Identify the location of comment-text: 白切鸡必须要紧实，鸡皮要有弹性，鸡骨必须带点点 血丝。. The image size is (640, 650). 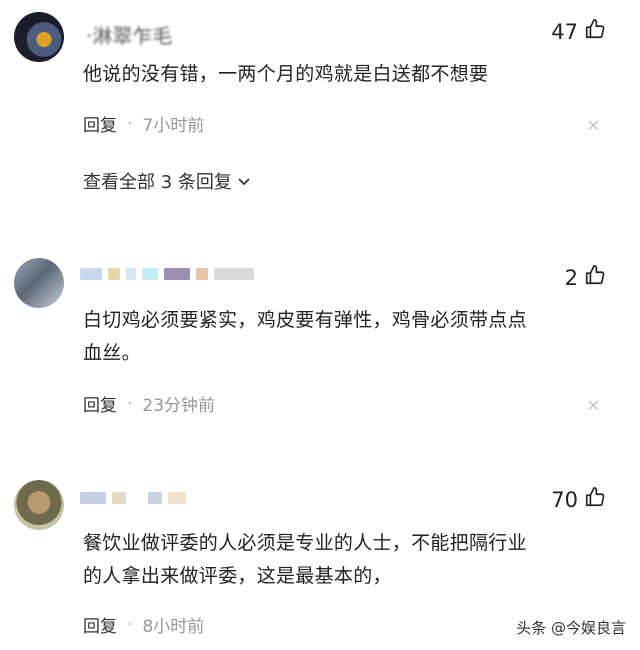
(348, 337).